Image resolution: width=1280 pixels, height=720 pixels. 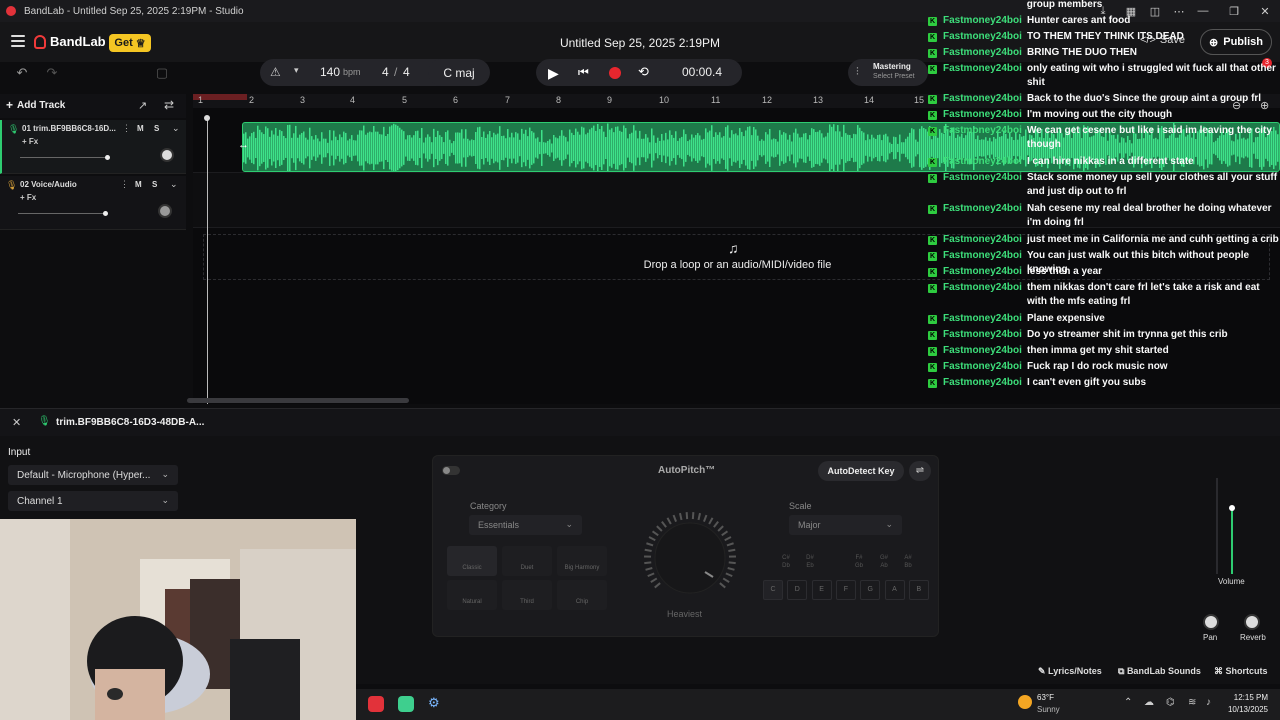 I want to click on save-state-icon: ▢, so click(x=162, y=72).